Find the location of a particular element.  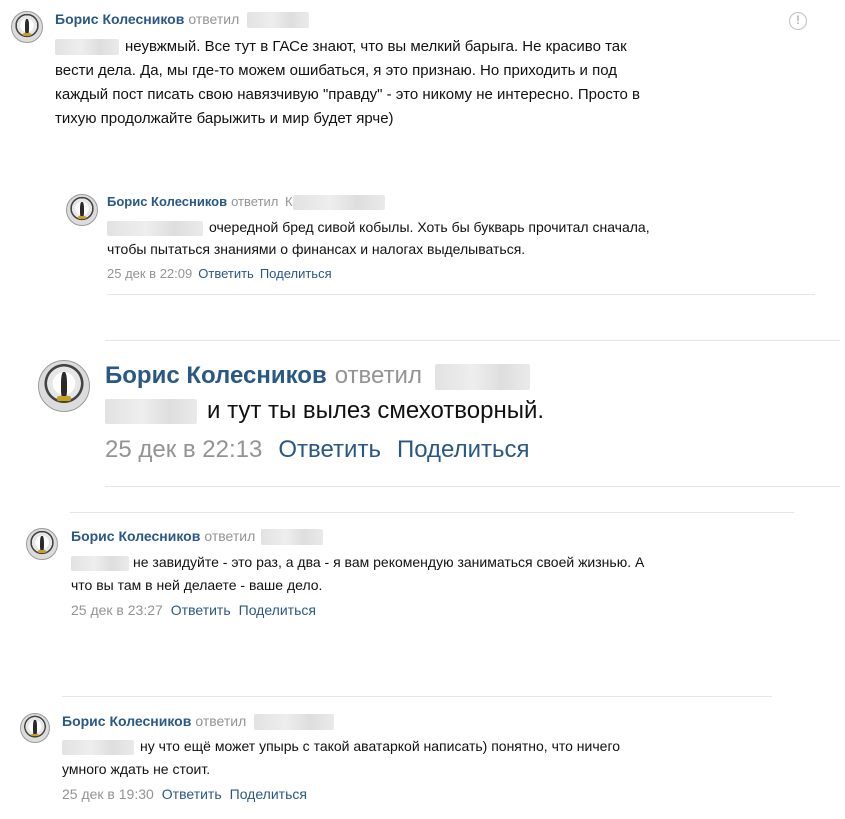

comment-header: Борис Колесников ответил К is located at coordinates (246, 202).